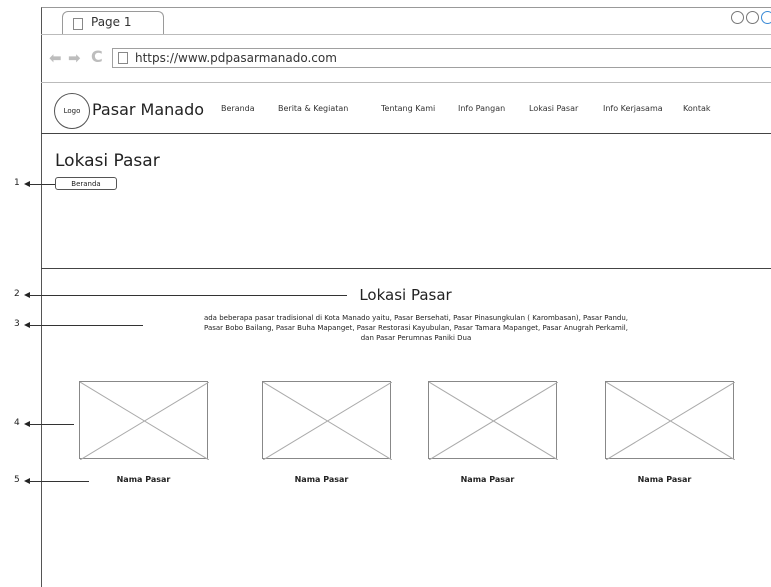 The height and width of the screenshot is (587, 771). I want to click on browser-tab: Page 1, so click(113, 23).